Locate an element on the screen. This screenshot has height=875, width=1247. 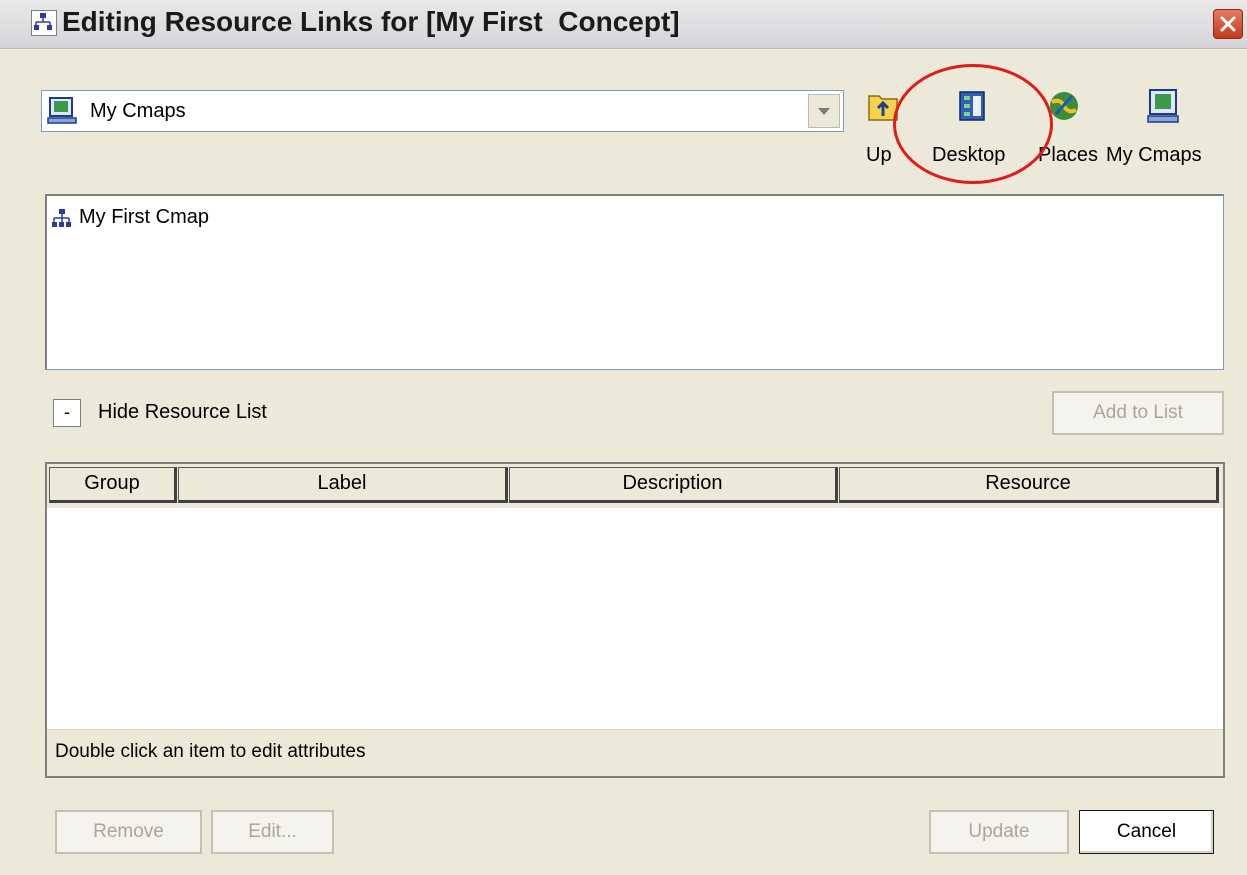
add-to-list-button: Add to List is located at coordinates (1138, 413).